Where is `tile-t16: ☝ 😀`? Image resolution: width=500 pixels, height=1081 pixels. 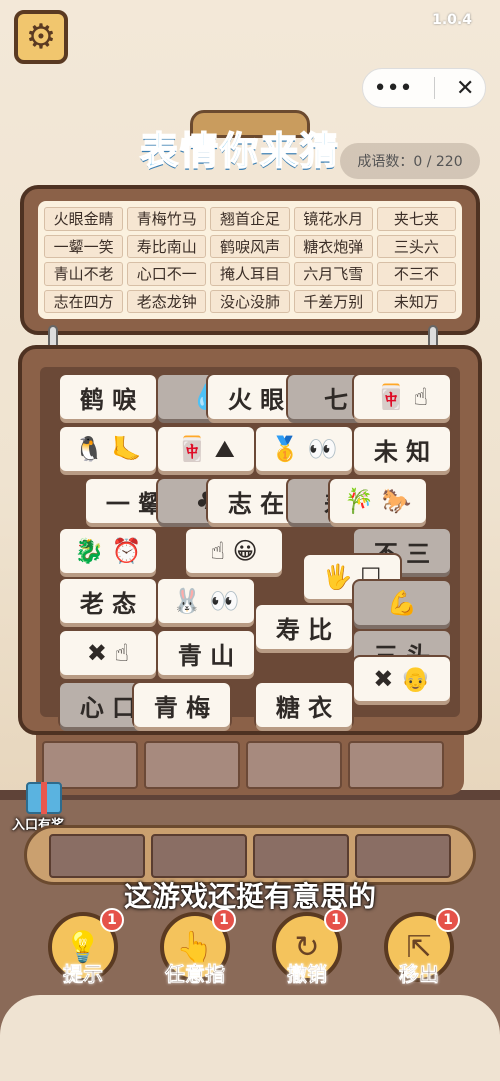
tile-t16: ☝ 😀 is located at coordinates (234, 551).